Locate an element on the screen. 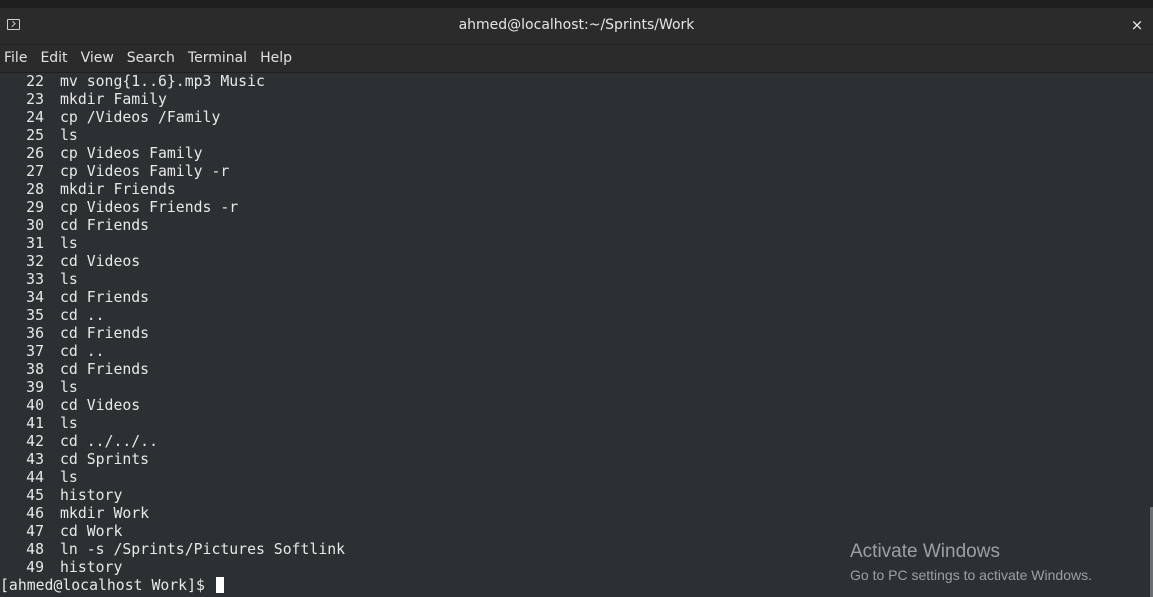  history-line: 42 cd ../../.. is located at coordinates (574, 442).